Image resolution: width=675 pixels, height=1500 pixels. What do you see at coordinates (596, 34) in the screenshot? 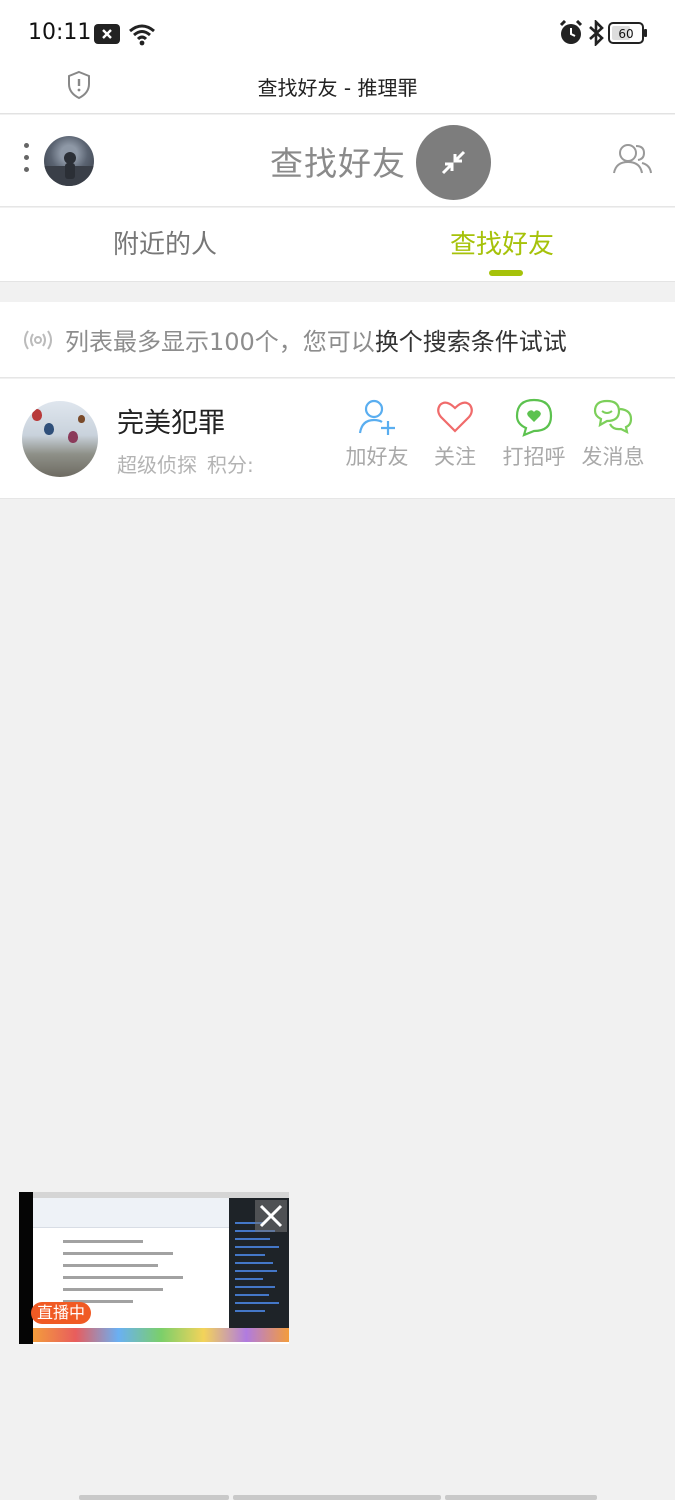
I see `bluetooth-icon` at bounding box center [596, 34].